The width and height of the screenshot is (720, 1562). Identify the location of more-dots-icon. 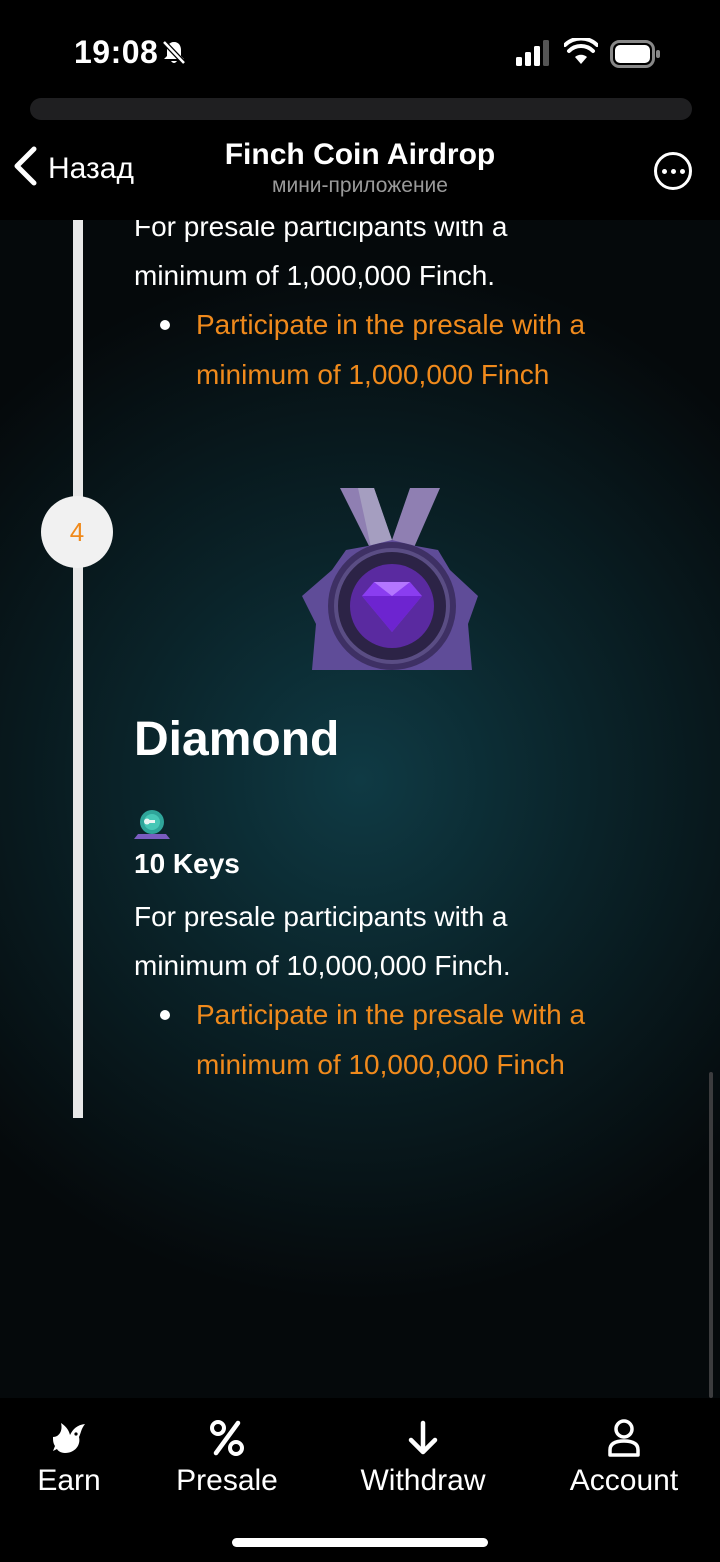
(664, 171).